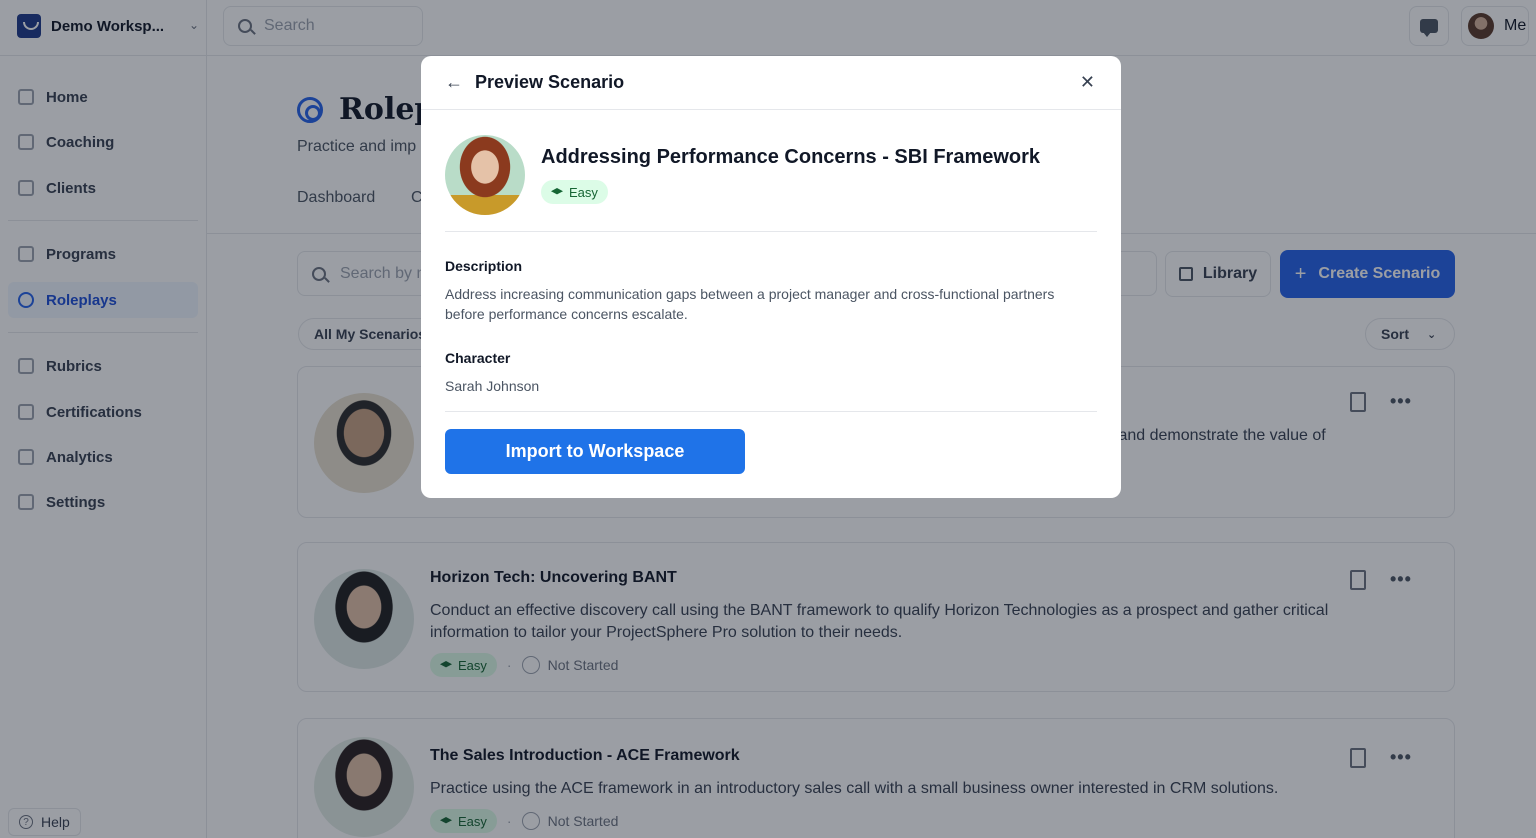 The image size is (1536, 838). I want to click on description-label: Description, so click(484, 266).